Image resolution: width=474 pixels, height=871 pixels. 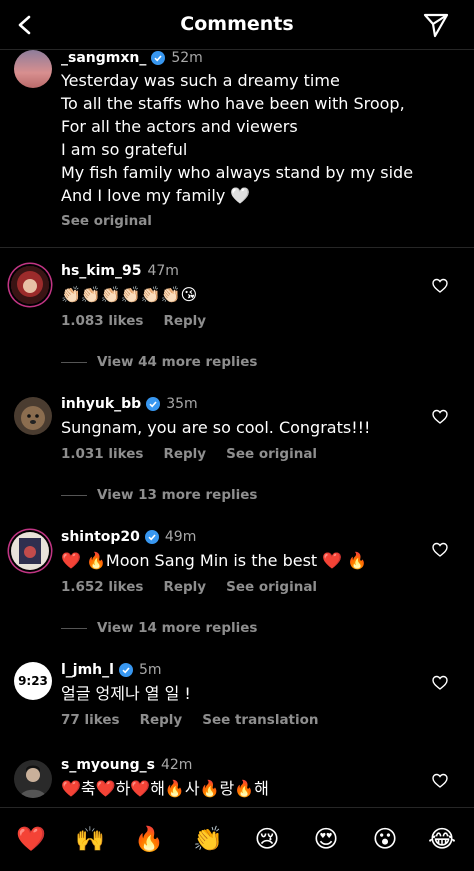 I want to click on tears-of-joy-emoji-button: 😂, so click(x=442, y=839).